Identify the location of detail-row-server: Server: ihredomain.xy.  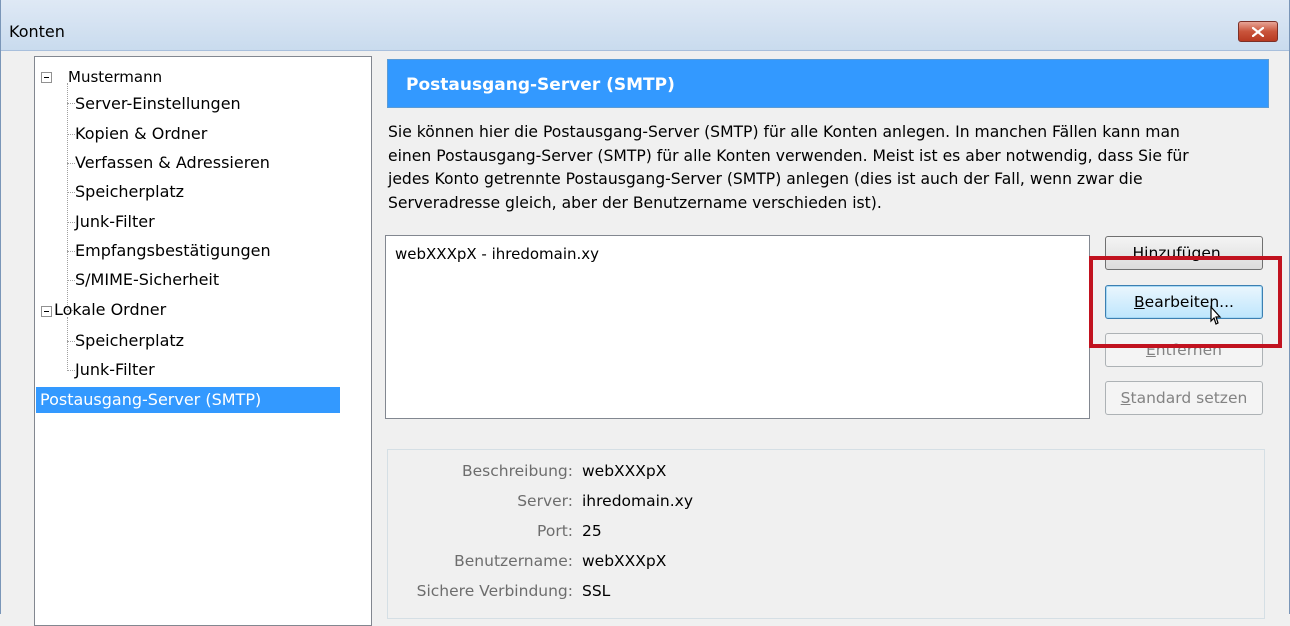
(827, 506).